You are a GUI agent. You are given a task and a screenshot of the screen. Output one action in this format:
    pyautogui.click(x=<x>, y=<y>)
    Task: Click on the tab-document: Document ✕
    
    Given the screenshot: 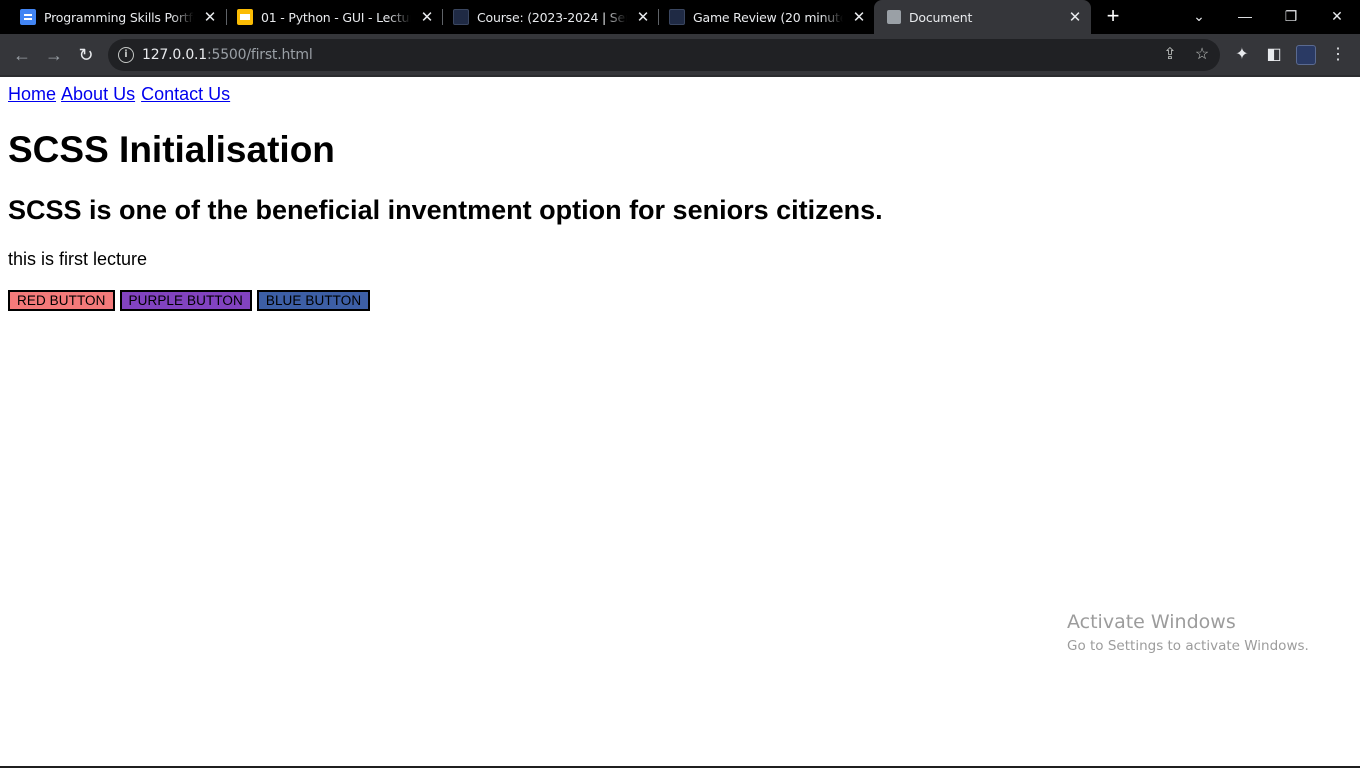 What is the action you would take?
    pyautogui.click(x=982, y=17)
    